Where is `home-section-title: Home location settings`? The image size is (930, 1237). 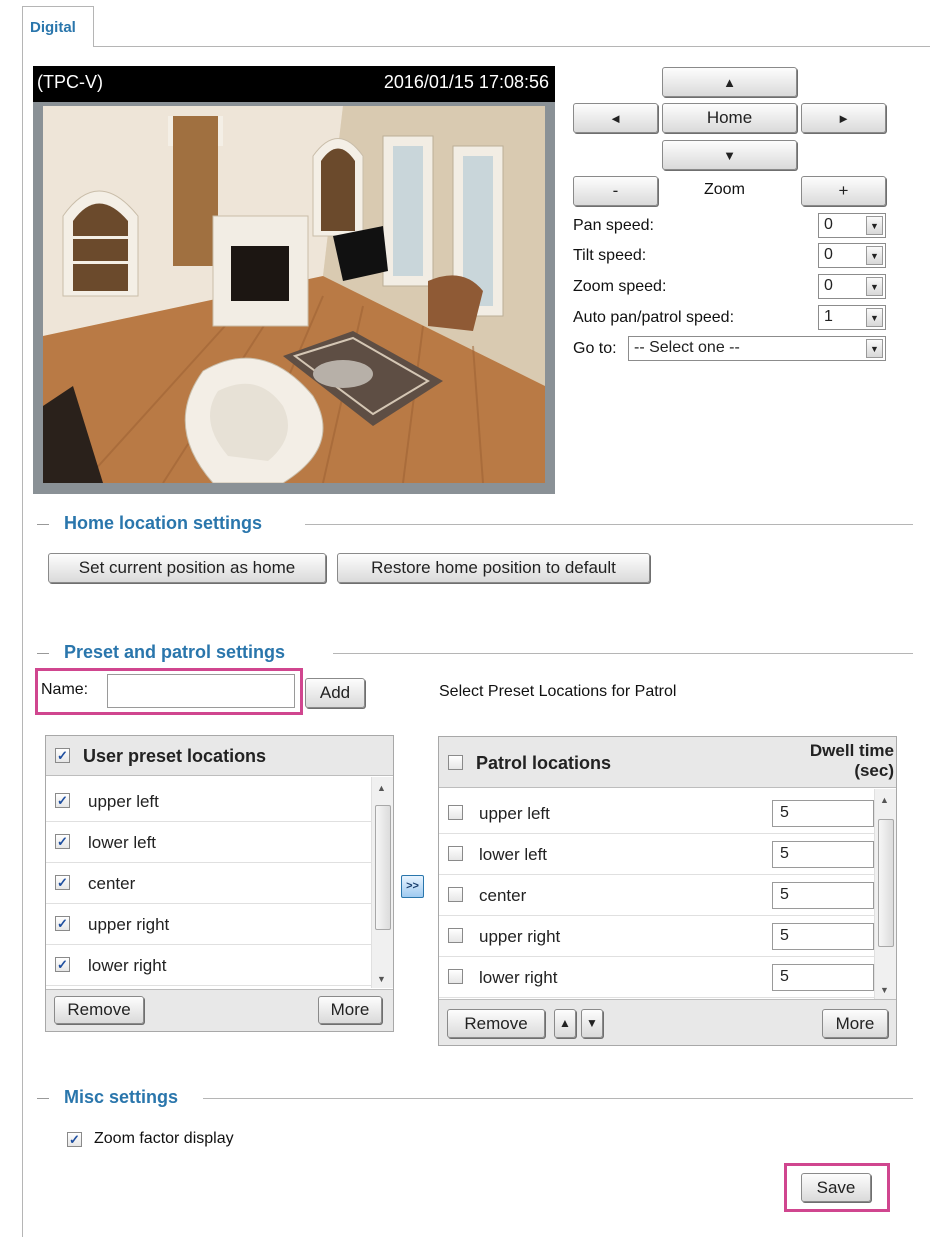
home-section-title: Home location settings is located at coordinates (163, 523).